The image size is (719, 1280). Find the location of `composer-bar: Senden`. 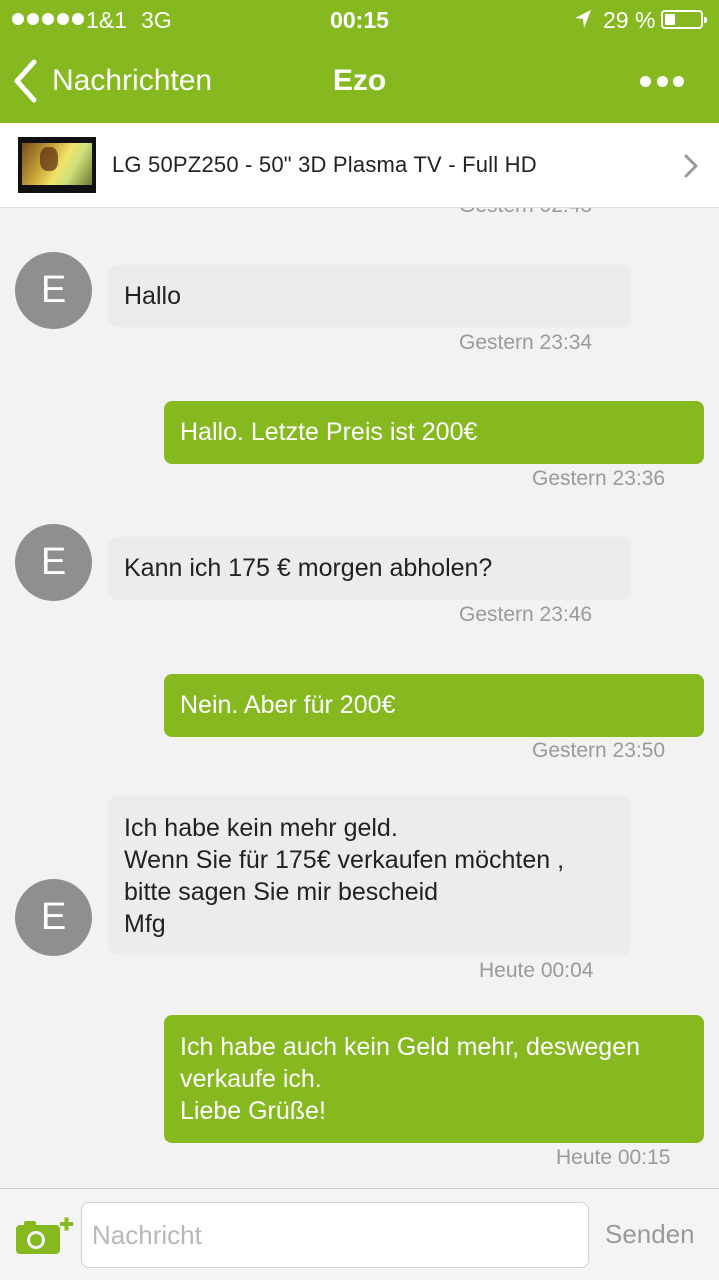

composer-bar: Senden is located at coordinates (359, 1234).